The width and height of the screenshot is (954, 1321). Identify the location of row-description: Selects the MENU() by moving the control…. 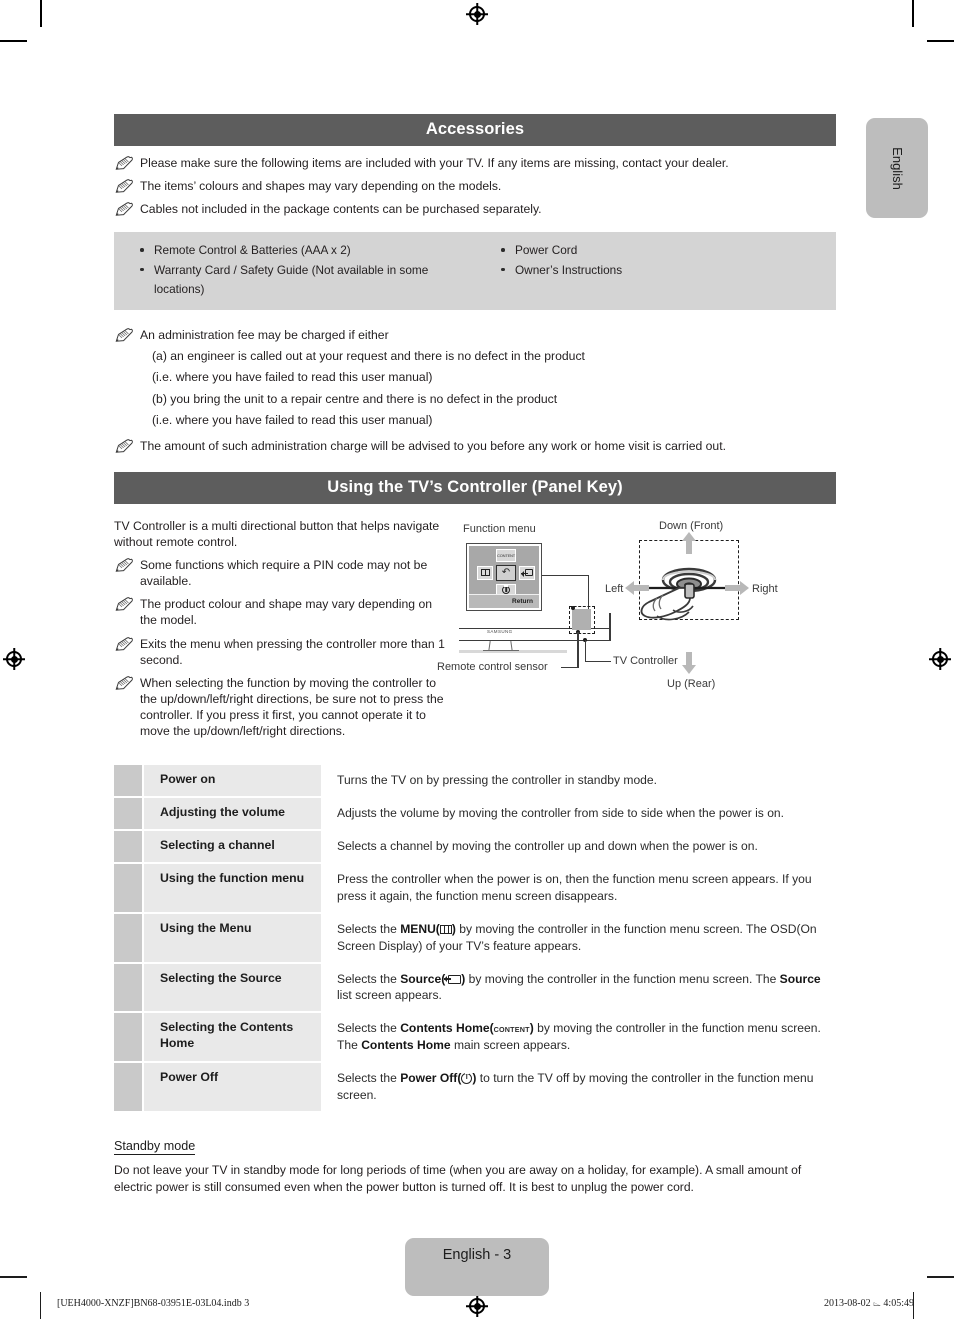
(578, 938).